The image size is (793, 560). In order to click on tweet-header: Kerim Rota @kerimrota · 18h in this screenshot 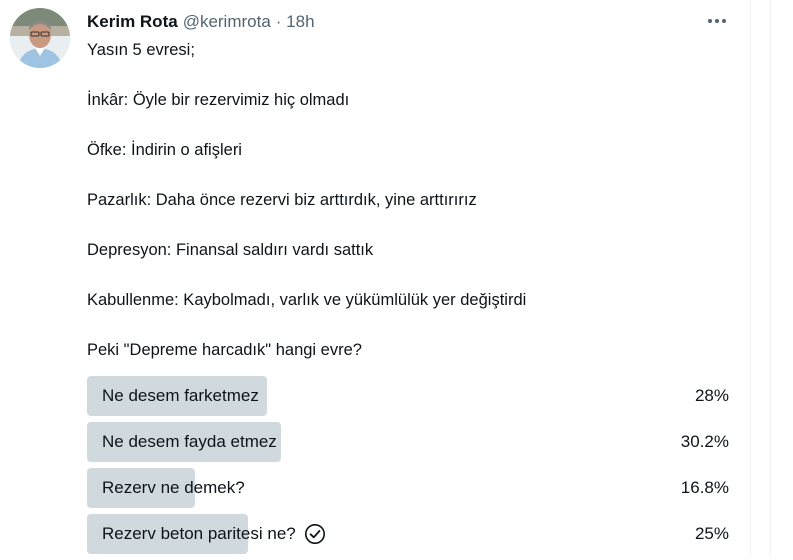, I will do `click(201, 22)`.